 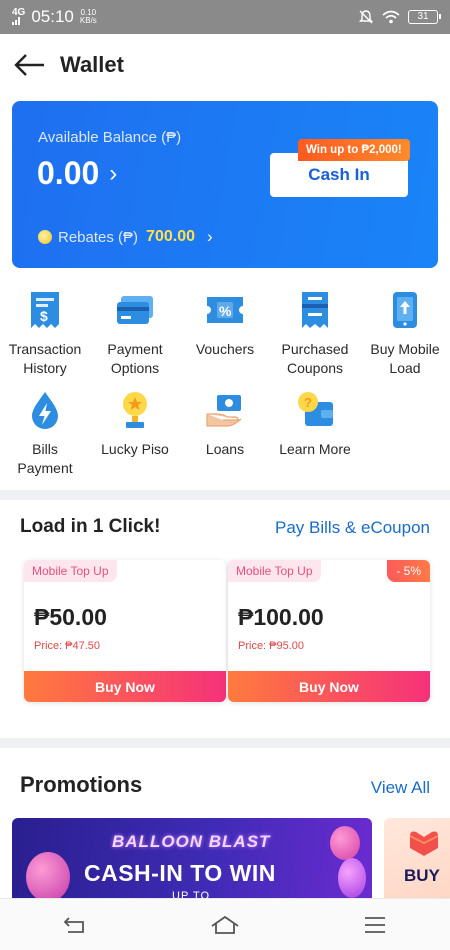 I want to click on banner-subheadline: CASH-IN TO WIN, so click(x=180, y=873).